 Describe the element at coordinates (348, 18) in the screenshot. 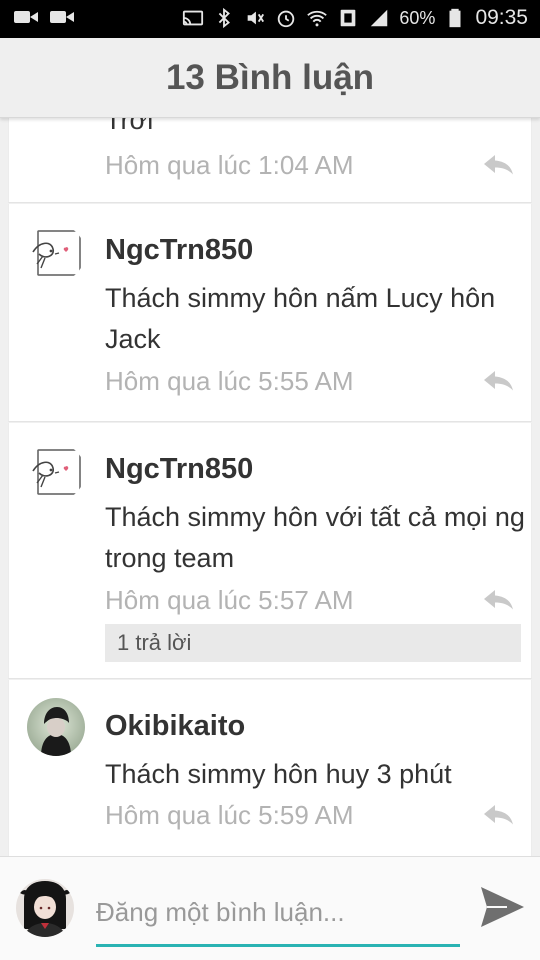

I see `nfc-icon` at that location.